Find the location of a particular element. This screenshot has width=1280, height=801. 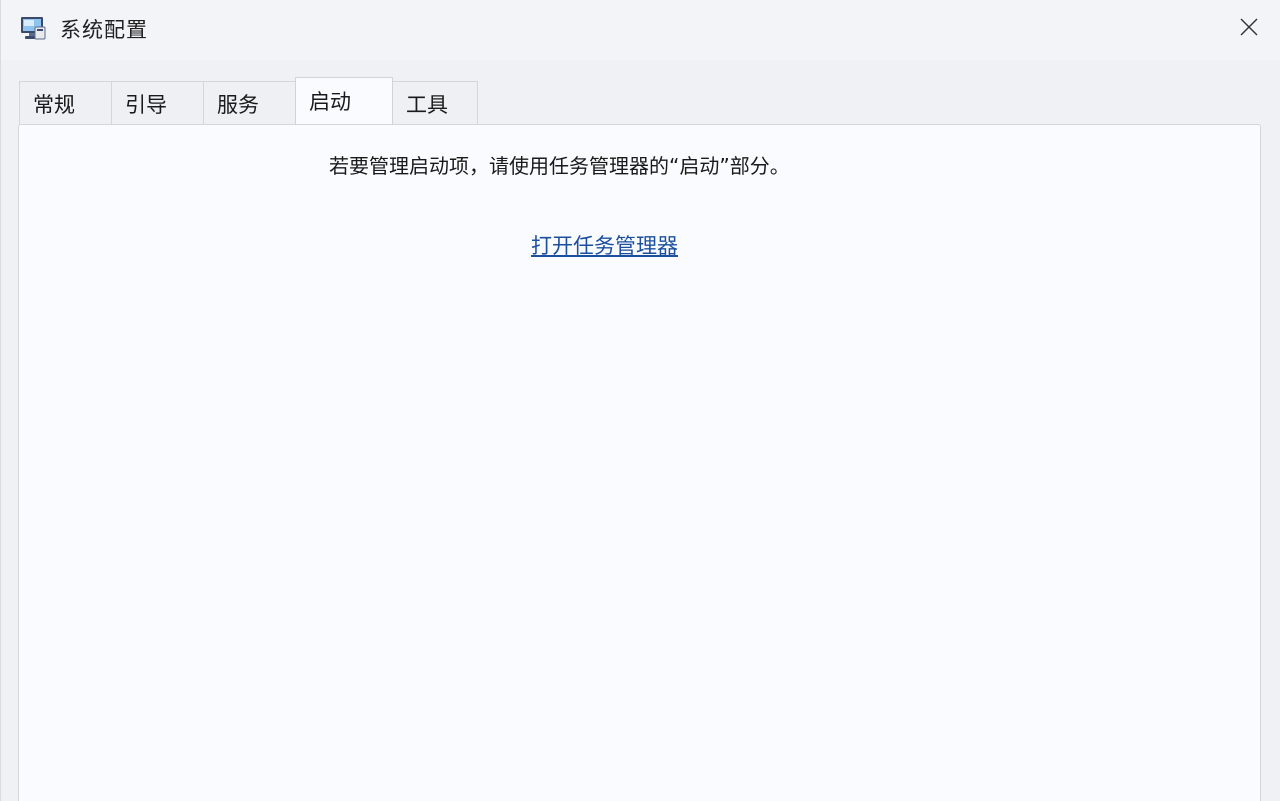

close-button is located at coordinates (1248, 29).